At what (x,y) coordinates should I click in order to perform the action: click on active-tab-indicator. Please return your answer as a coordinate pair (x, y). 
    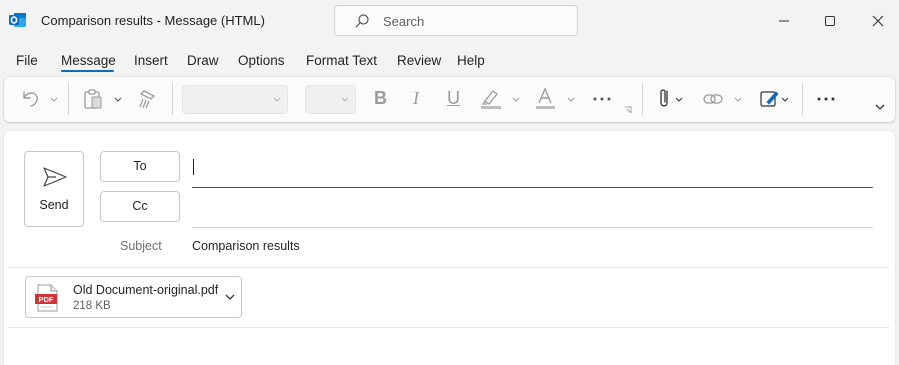
    Looking at the image, I should click on (87, 71).